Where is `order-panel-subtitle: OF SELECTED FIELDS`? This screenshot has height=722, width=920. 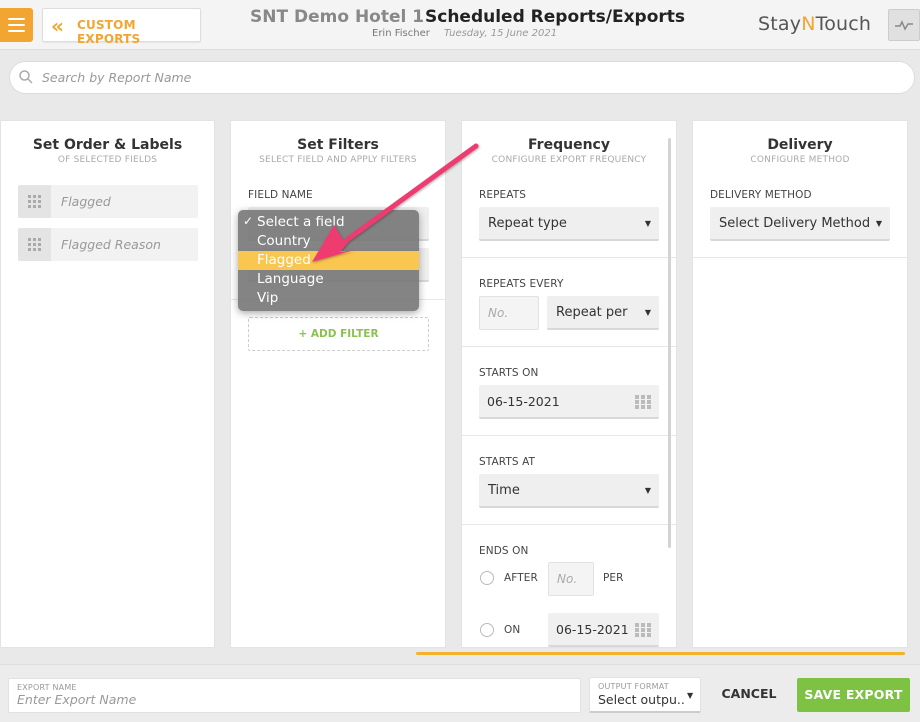 order-panel-subtitle: OF SELECTED FIELDS is located at coordinates (107, 160).